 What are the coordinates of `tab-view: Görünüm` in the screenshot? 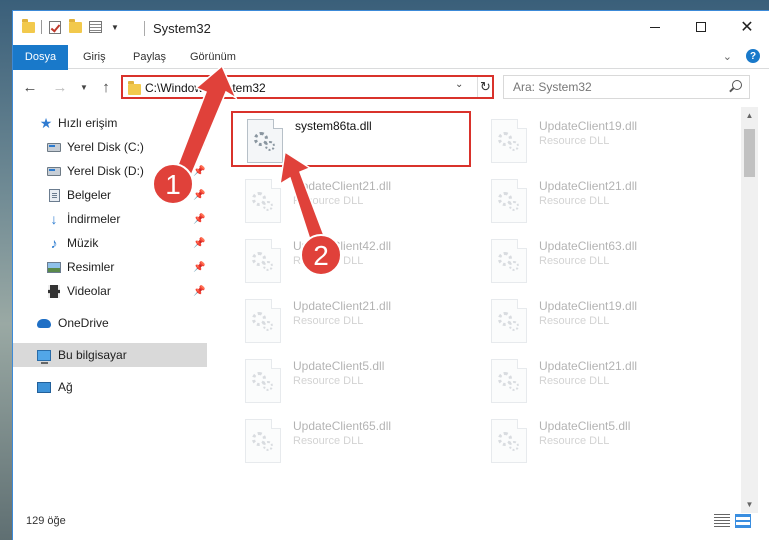 It's located at (213, 57).